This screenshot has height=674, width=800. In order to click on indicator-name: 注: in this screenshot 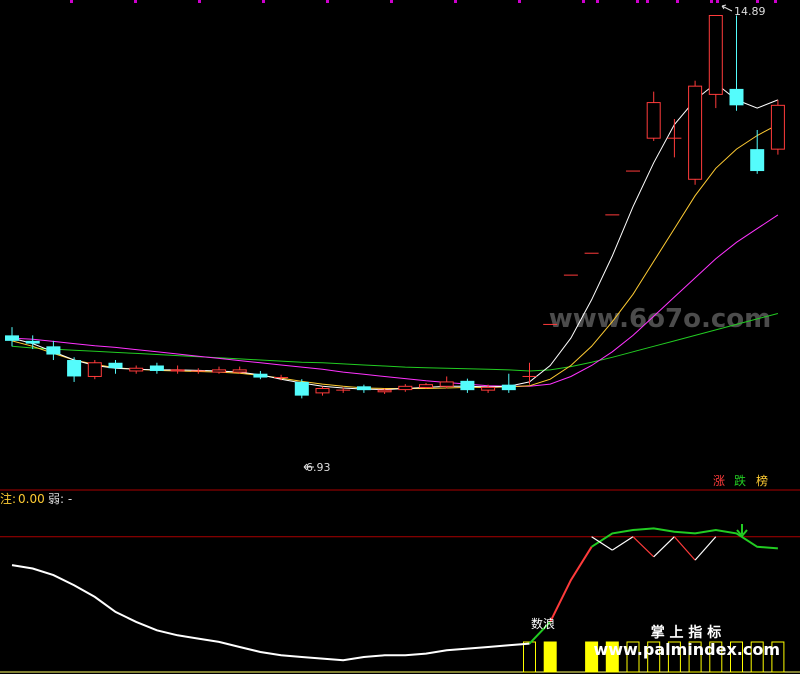, I will do `click(8, 498)`.